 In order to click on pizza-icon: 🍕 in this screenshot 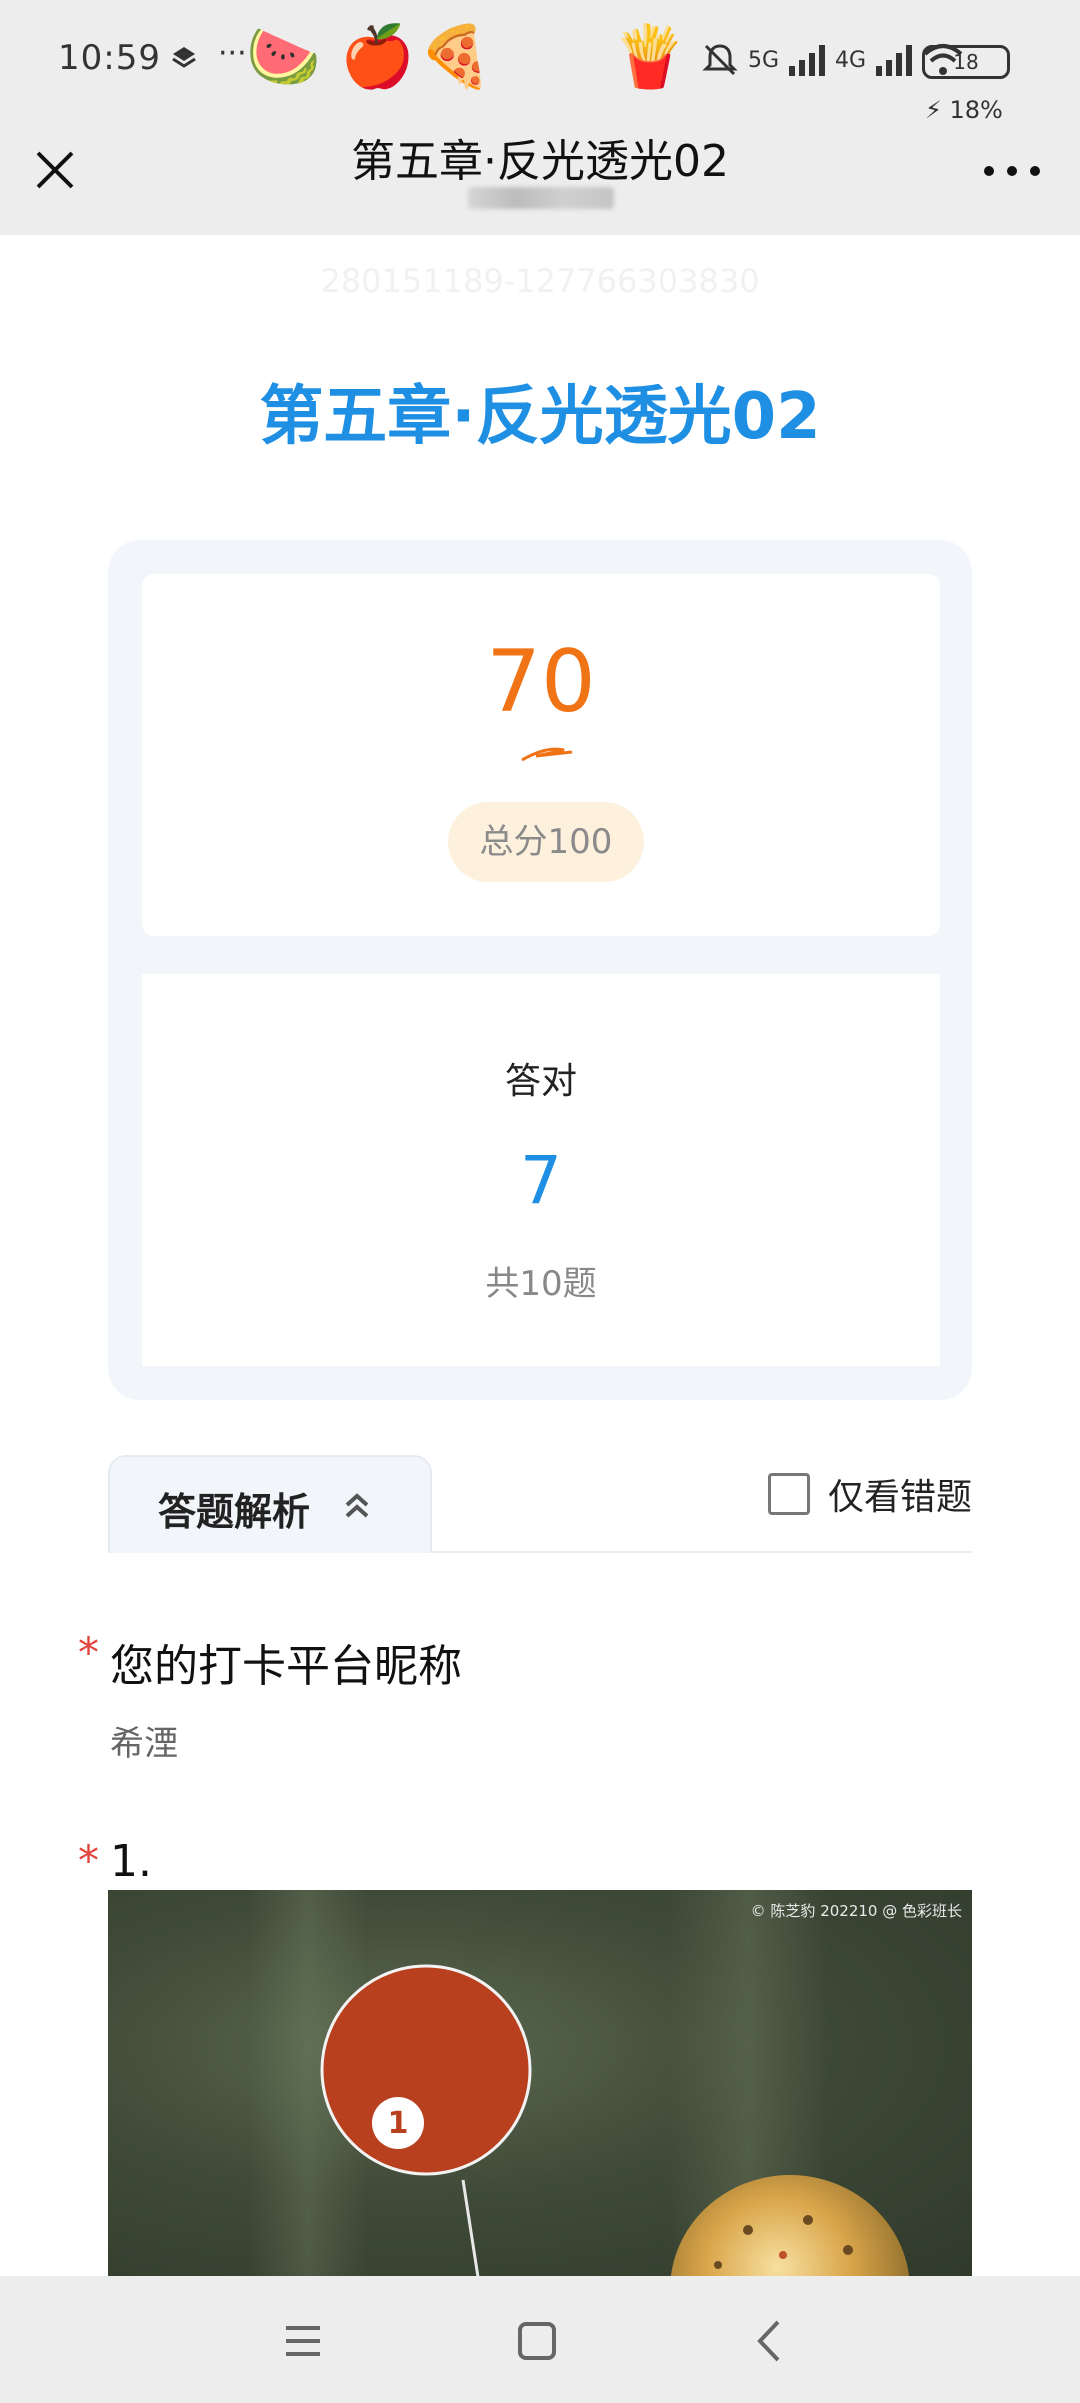, I will do `click(455, 57)`.